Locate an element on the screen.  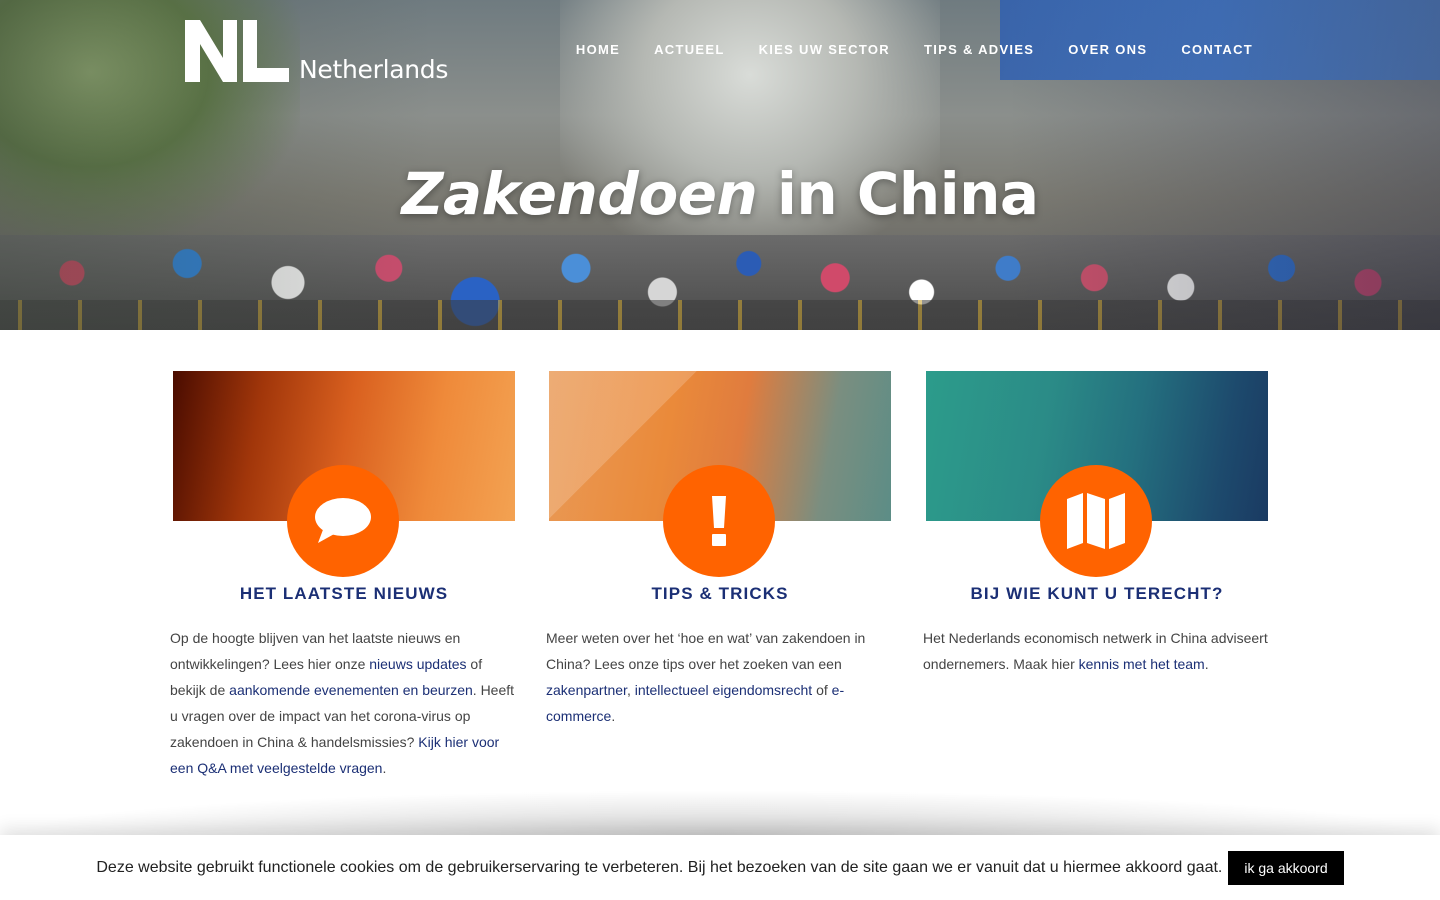
page-title-emphasis: Zakendoen is located at coordinates (579, 194).